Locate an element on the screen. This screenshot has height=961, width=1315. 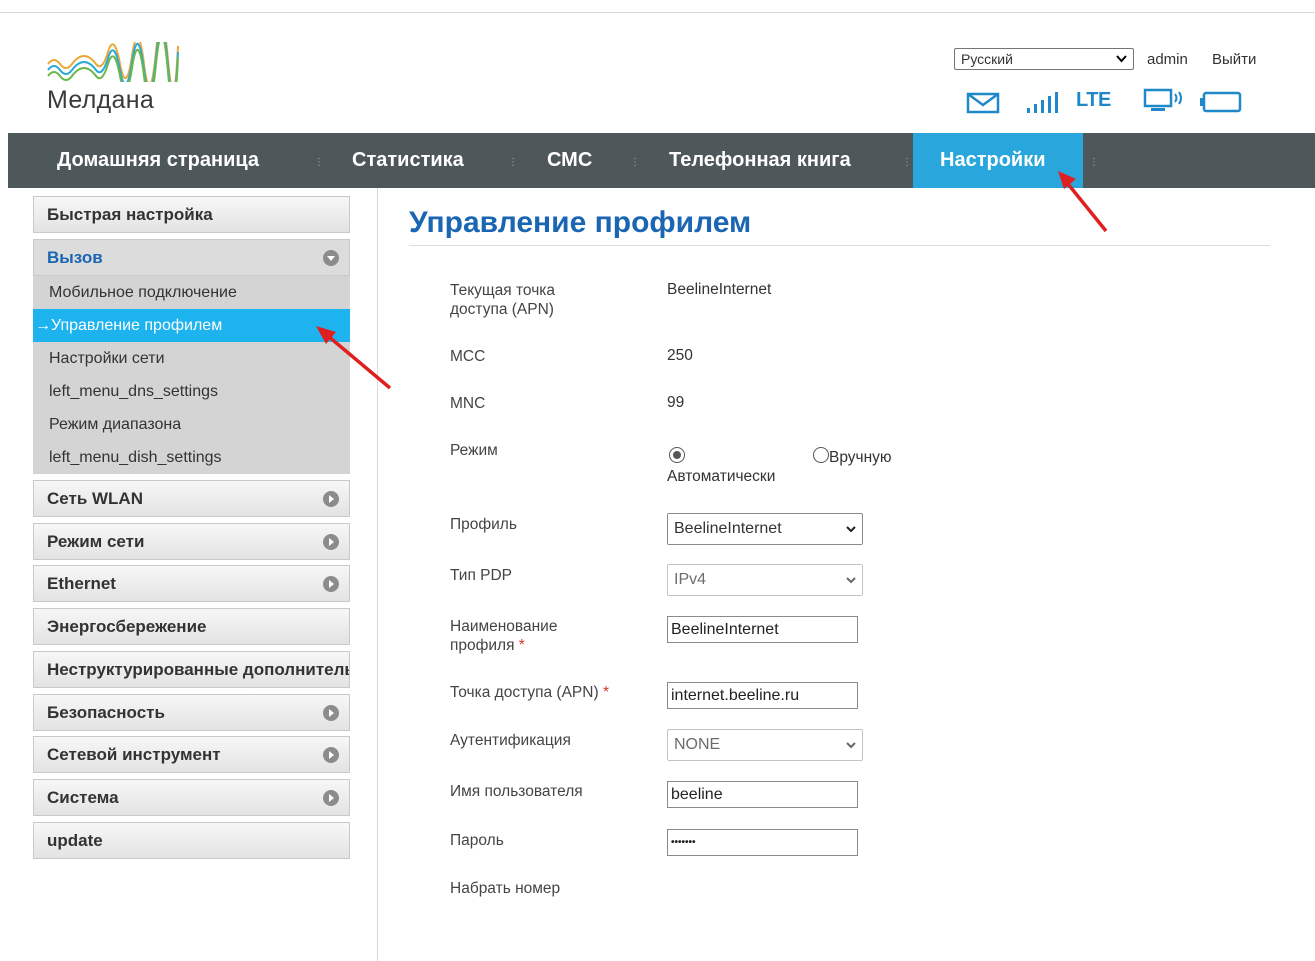
sidebar-item-label: Система is located at coordinates (83, 797).